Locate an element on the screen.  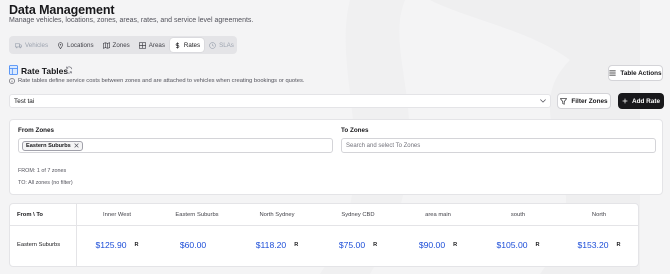
filter-zones-label: Filter Zones is located at coordinates (589, 101).